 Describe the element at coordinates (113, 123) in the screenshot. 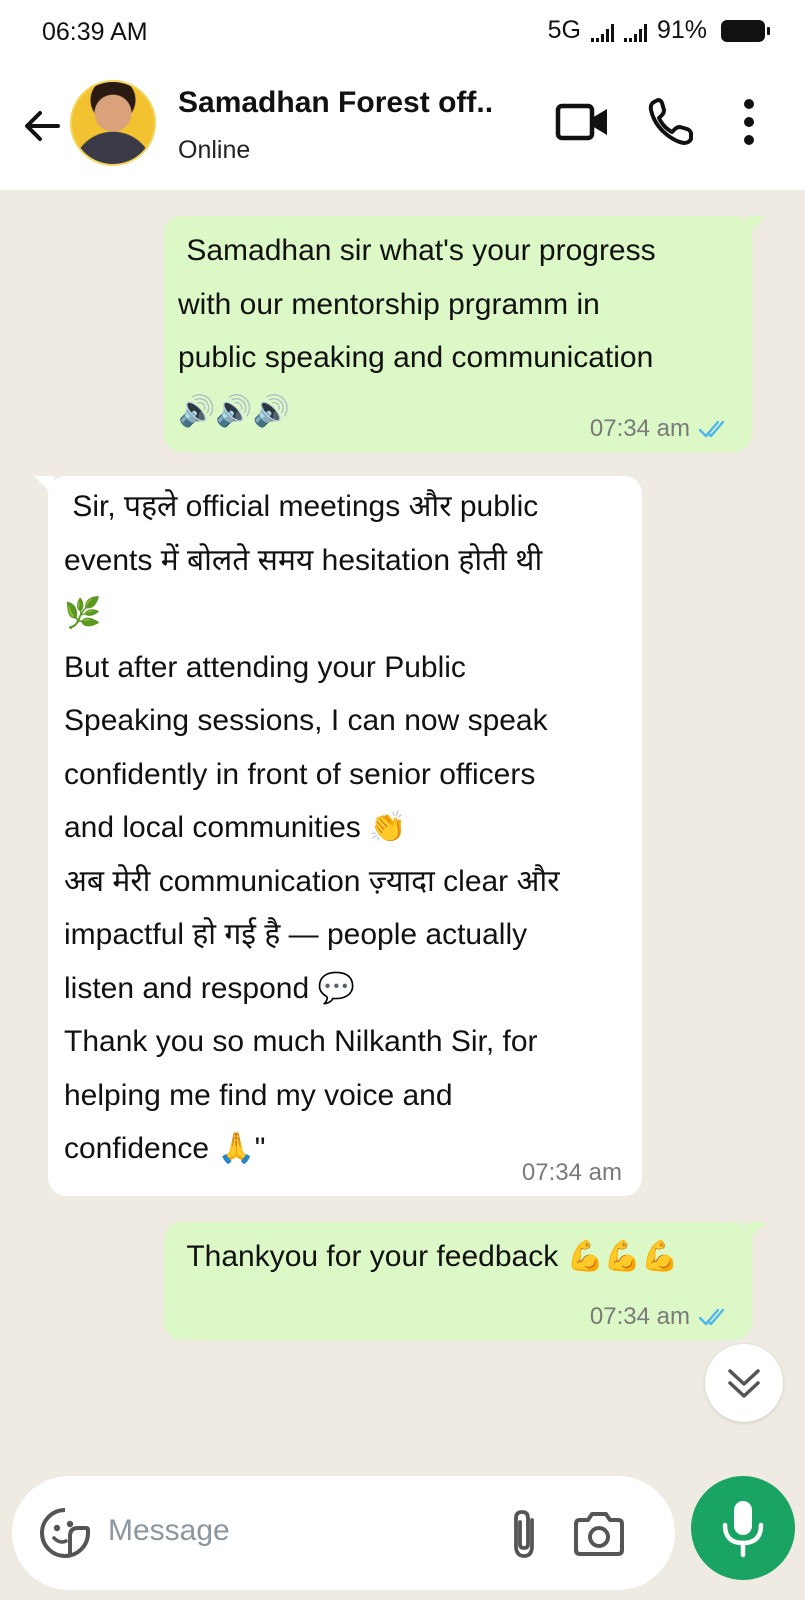

I see `avatar` at that location.